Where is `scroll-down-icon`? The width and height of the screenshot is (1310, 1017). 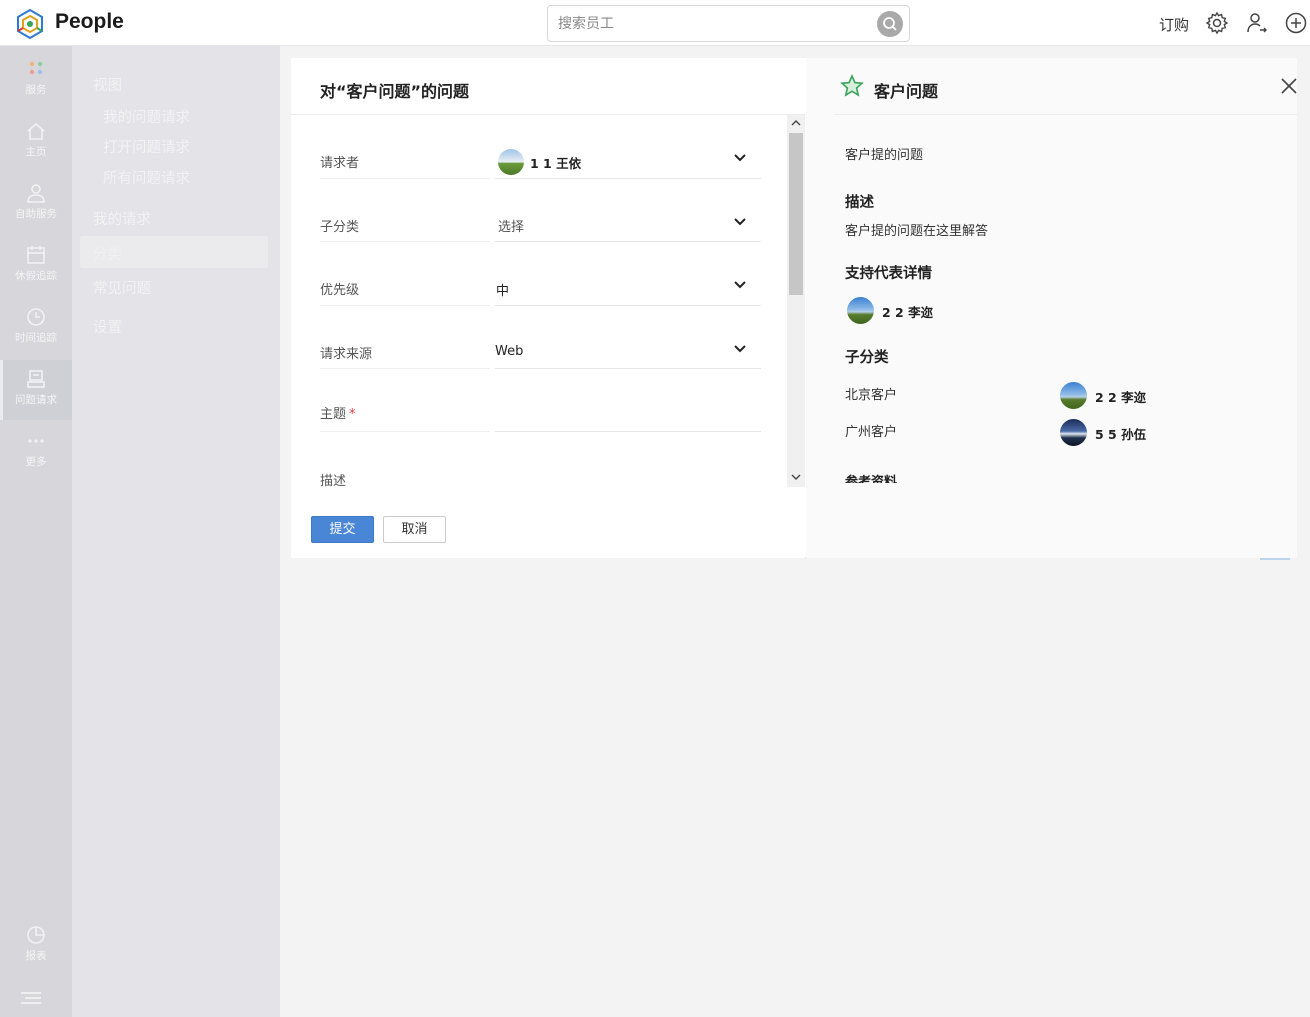 scroll-down-icon is located at coordinates (796, 477).